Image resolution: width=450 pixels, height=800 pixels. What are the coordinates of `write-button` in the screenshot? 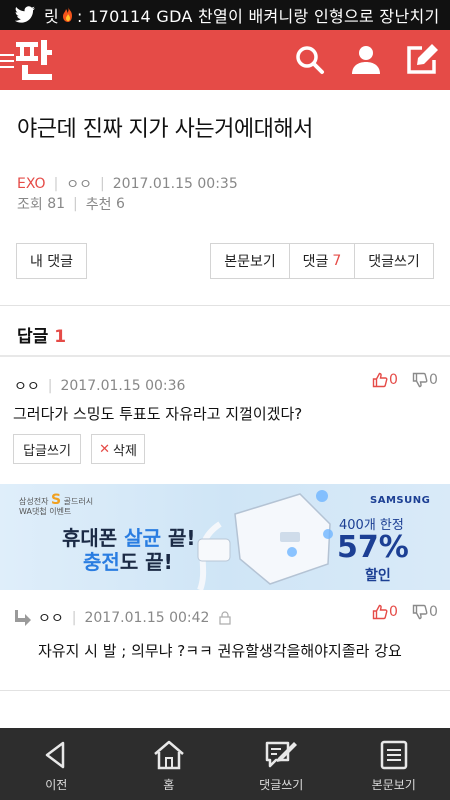 It's located at (422, 60).